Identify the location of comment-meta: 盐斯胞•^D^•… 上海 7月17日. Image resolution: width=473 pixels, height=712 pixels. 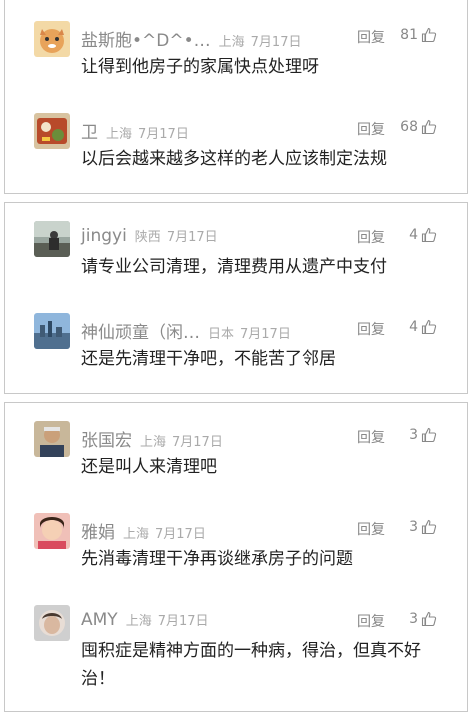
(191, 38).